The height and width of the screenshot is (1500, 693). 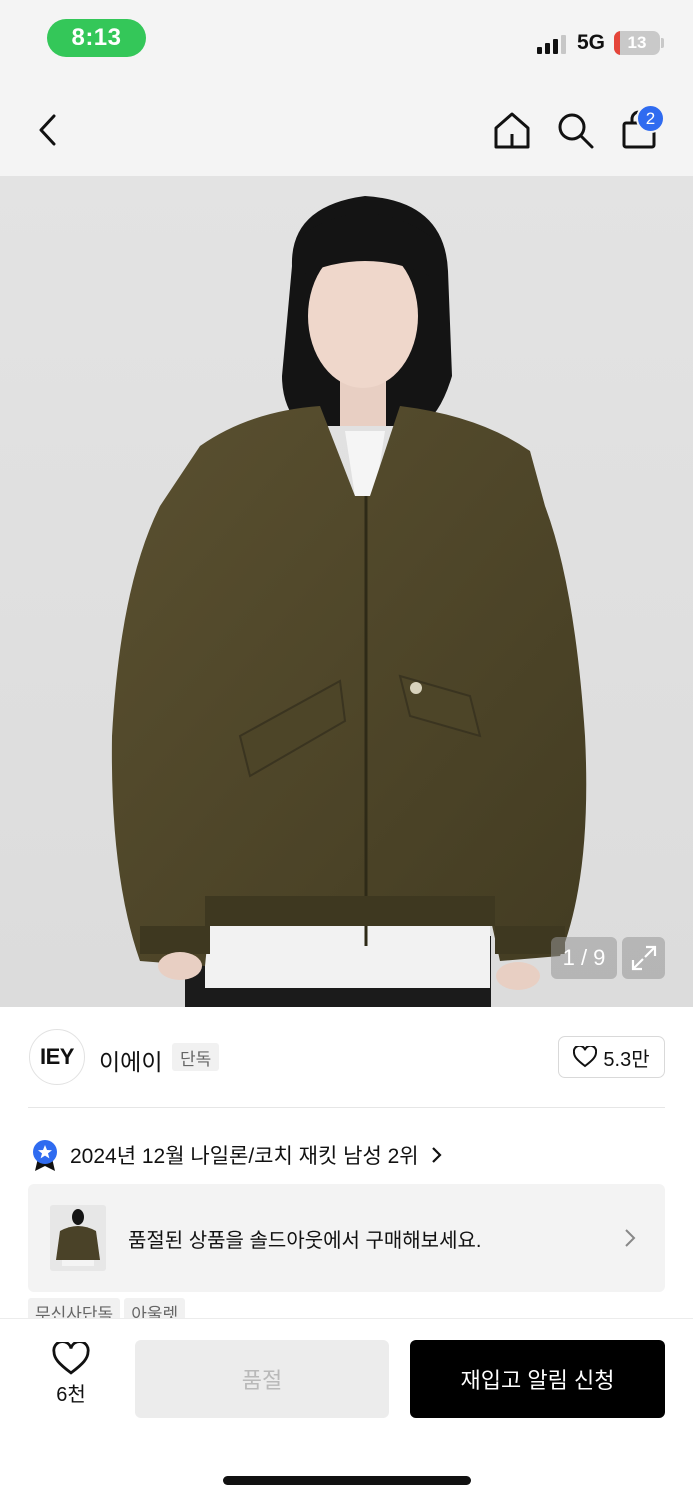 I want to click on divider, so click(x=346, y=1107).